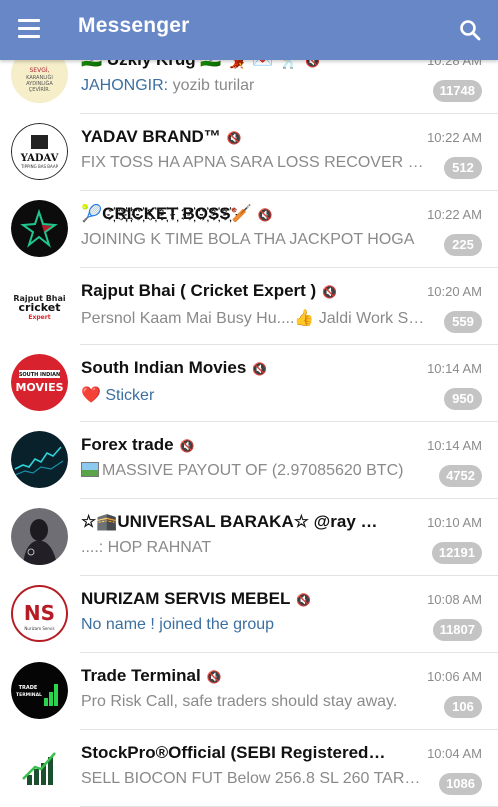 The height and width of the screenshot is (807, 498). What do you see at coordinates (233, 521) in the screenshot?
I see `chat-name: ☆🕋UNIVERSAL BARAKA☆ @ray k...🔇` at bounding box center [233, 521].